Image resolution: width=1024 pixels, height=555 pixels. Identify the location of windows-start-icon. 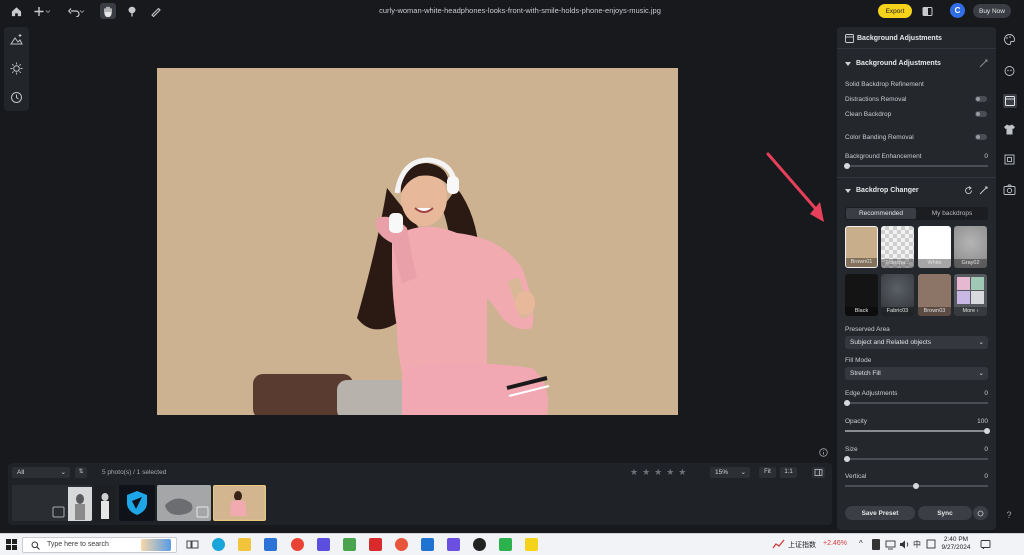
(11, 545).